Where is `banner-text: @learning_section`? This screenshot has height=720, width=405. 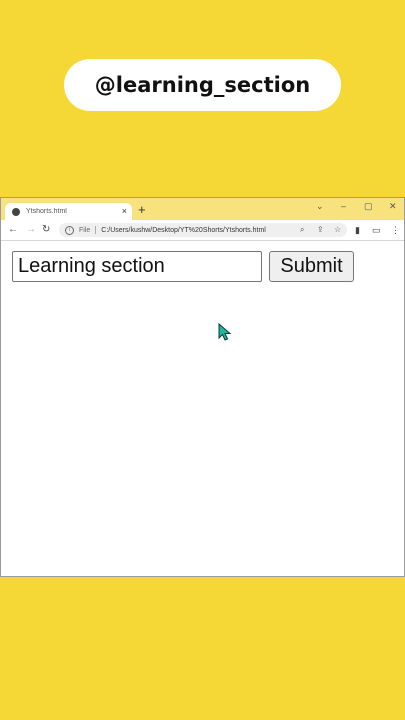
banner-text: @learning_section is located at coordinates (202, 85).